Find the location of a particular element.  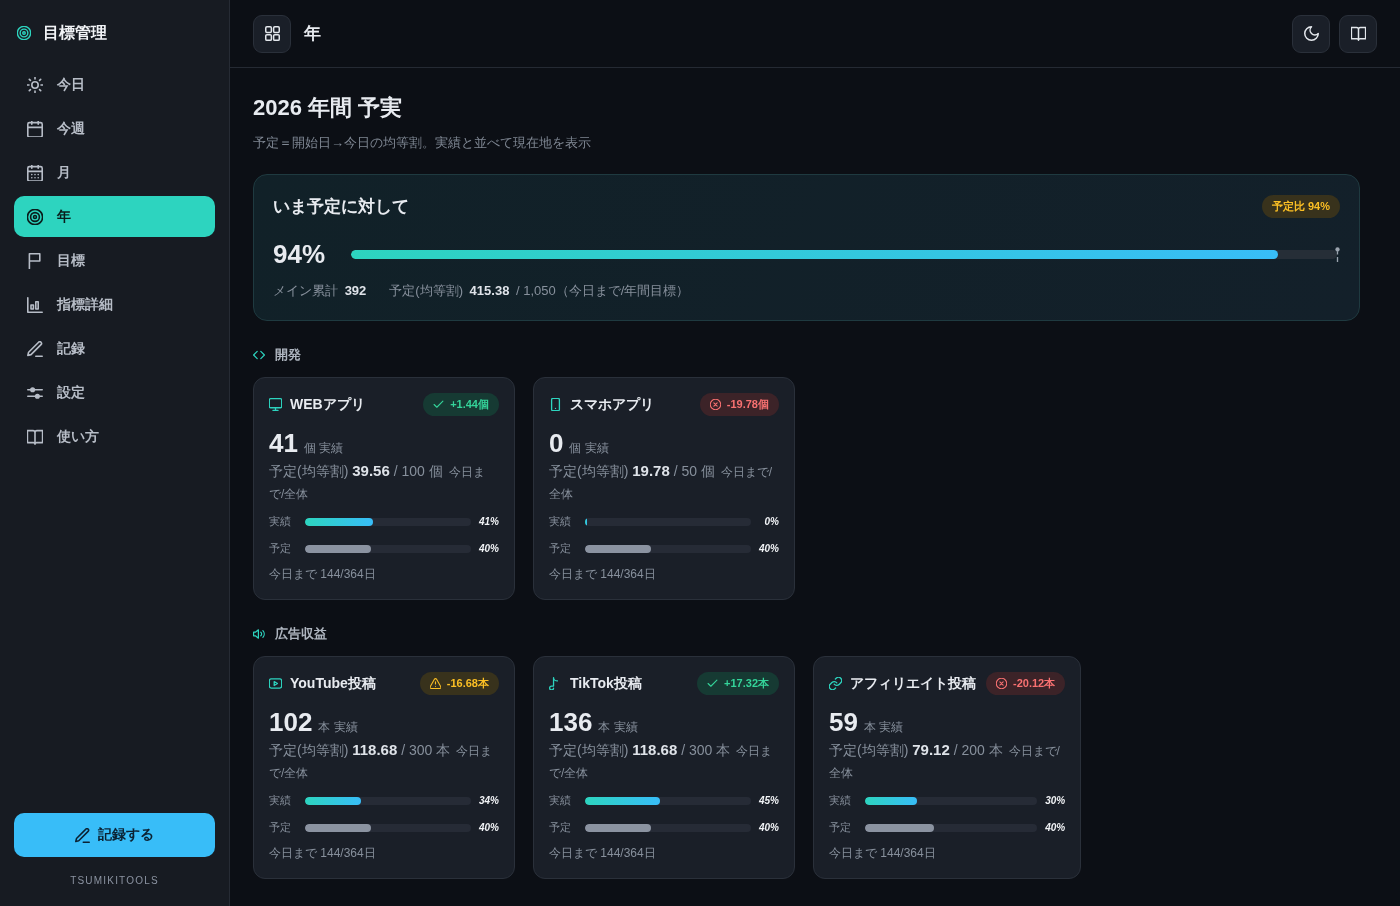

summary-stat: 予定(均等割) 415.38 / 1,050（今日まで/年間目標） is located at coordinates (539, 291).